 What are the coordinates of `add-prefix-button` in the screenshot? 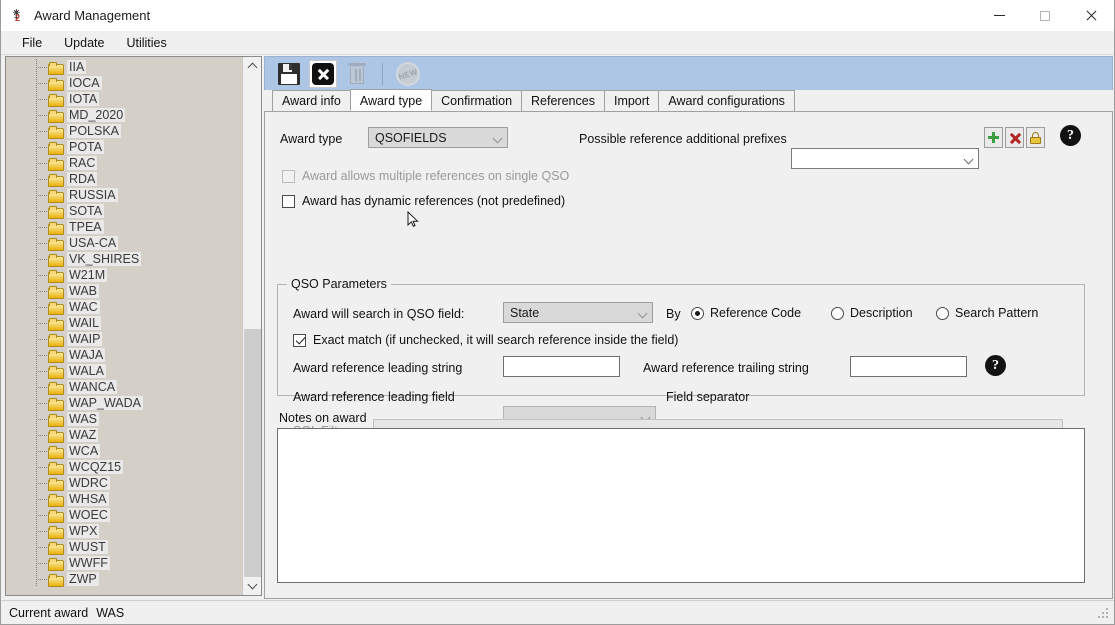 It's located at (993, 137).